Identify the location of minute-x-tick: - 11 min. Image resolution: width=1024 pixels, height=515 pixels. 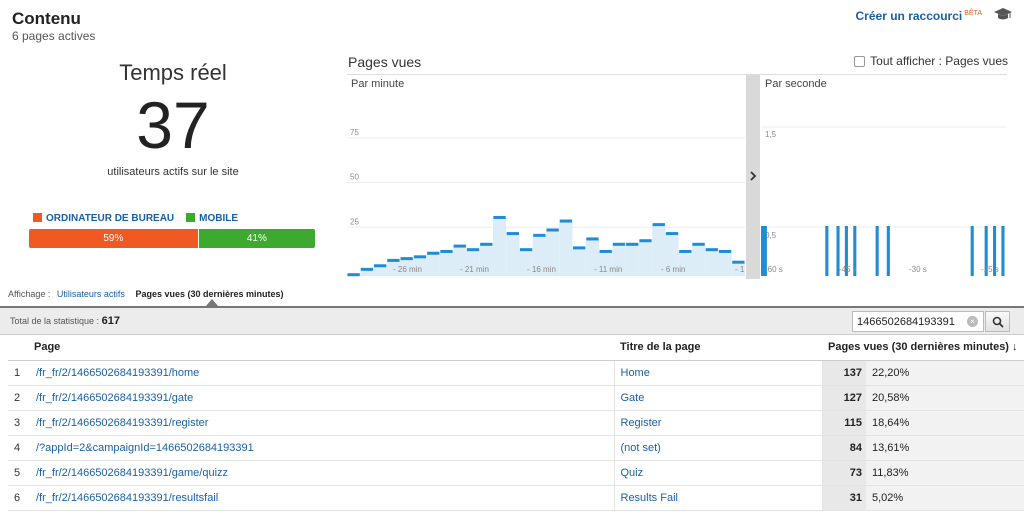
(608, 269).